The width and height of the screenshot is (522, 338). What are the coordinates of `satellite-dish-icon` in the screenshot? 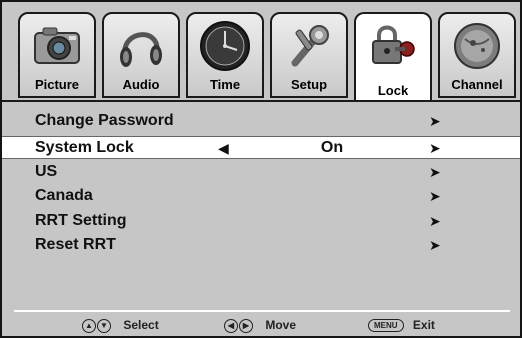 It's located at (477, 46).